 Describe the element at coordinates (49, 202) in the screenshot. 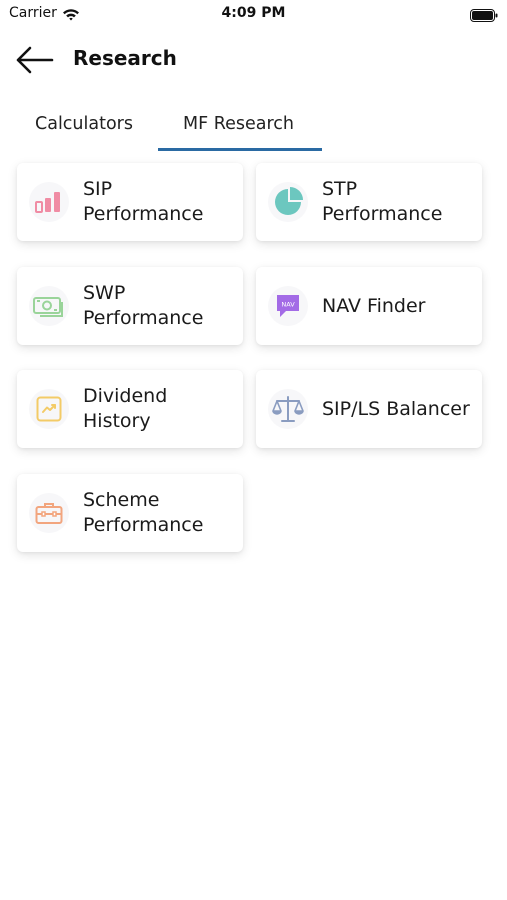

I see `bar-chart-icon` at that location.